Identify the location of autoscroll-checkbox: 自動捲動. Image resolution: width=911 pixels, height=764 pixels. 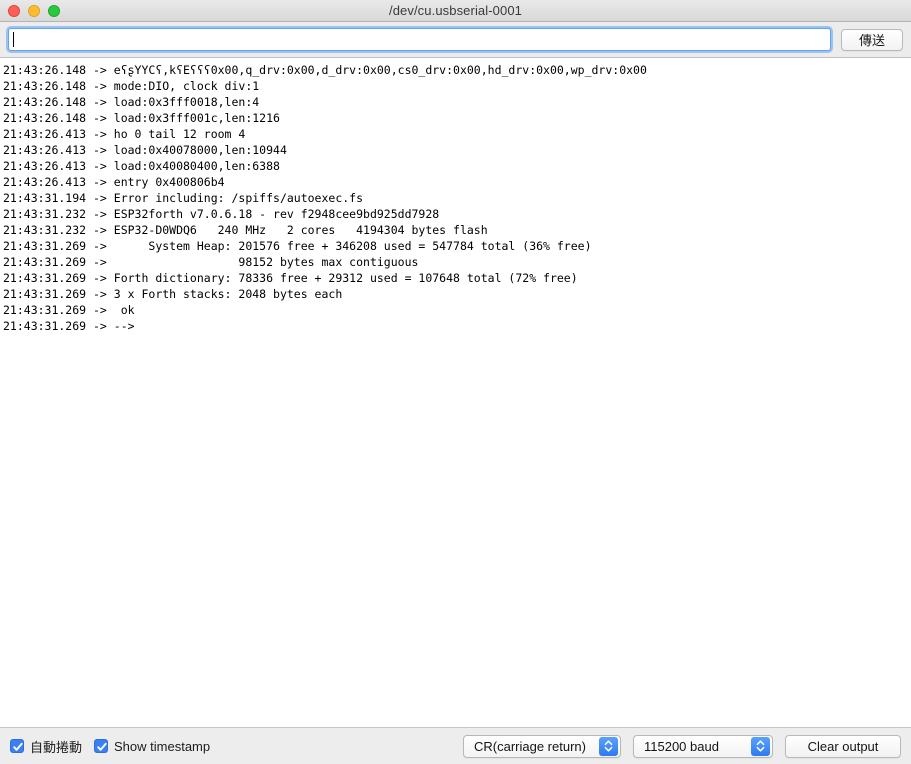
(46, 746).